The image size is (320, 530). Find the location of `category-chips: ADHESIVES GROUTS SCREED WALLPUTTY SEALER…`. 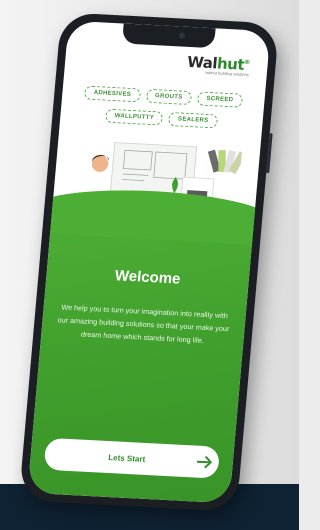

category-chips: ADHESIVES GROUTS SCREED WALLPUTTY SEALER… is located at coordinates (162, 111).